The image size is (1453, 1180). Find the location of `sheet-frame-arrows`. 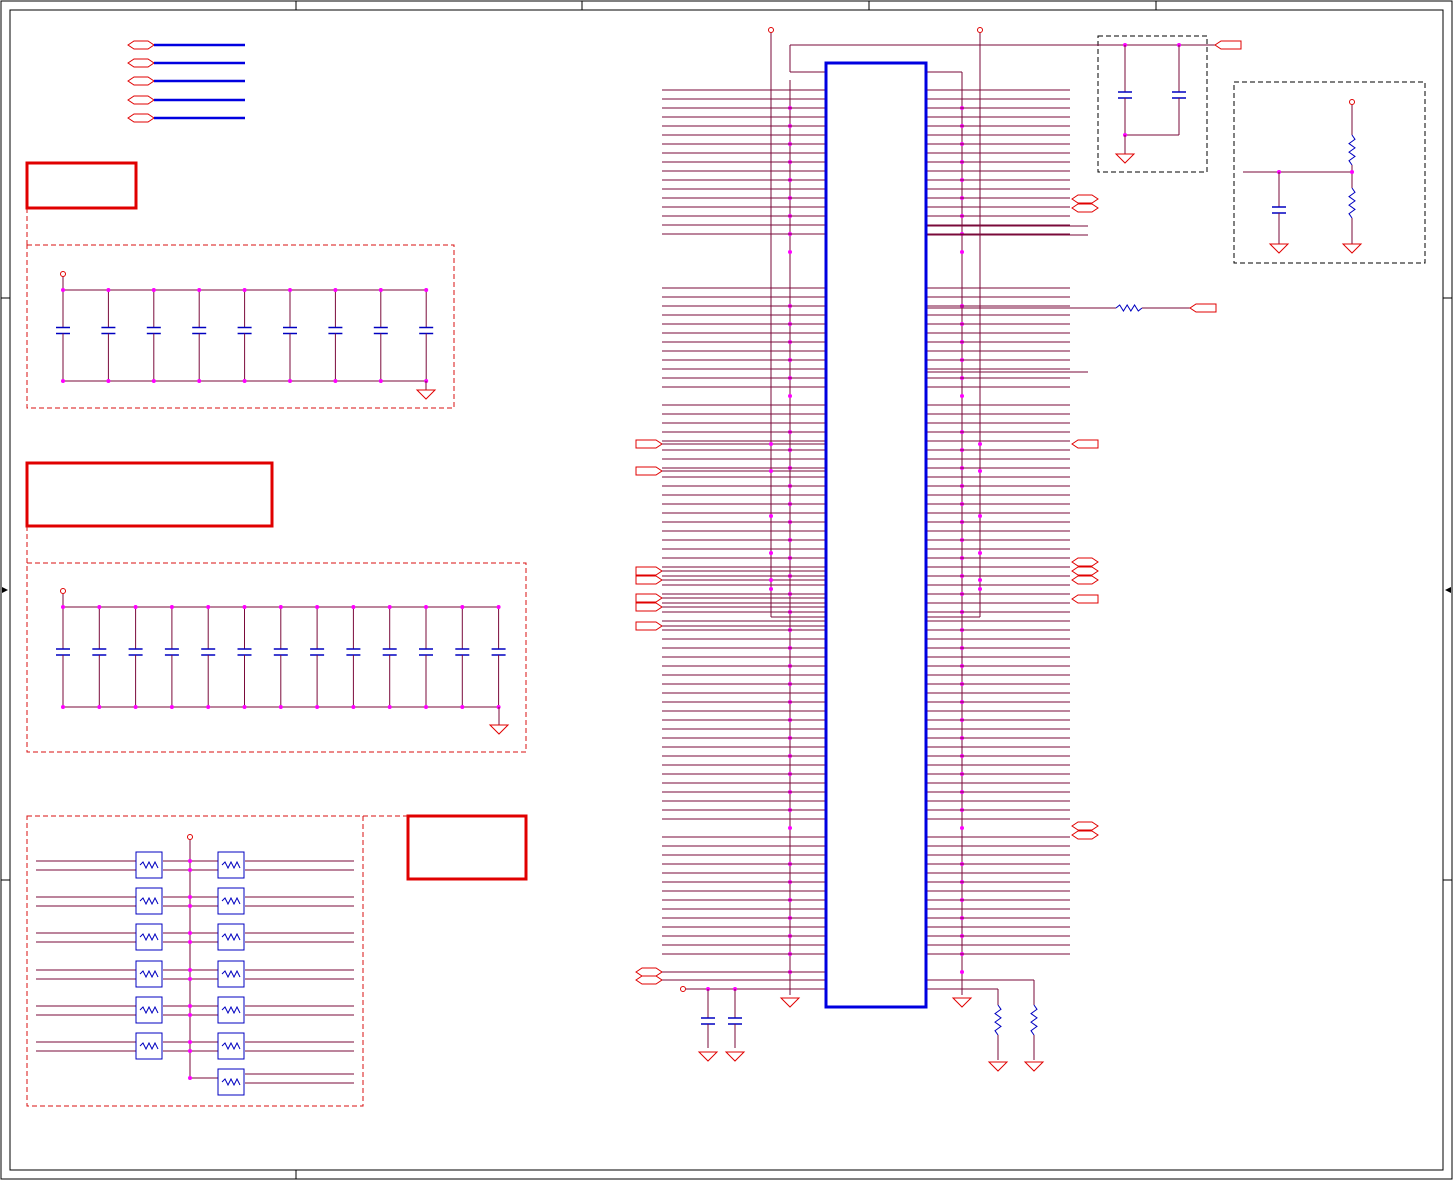

sheet-frame-arrows is located at coordinates (726, 590).